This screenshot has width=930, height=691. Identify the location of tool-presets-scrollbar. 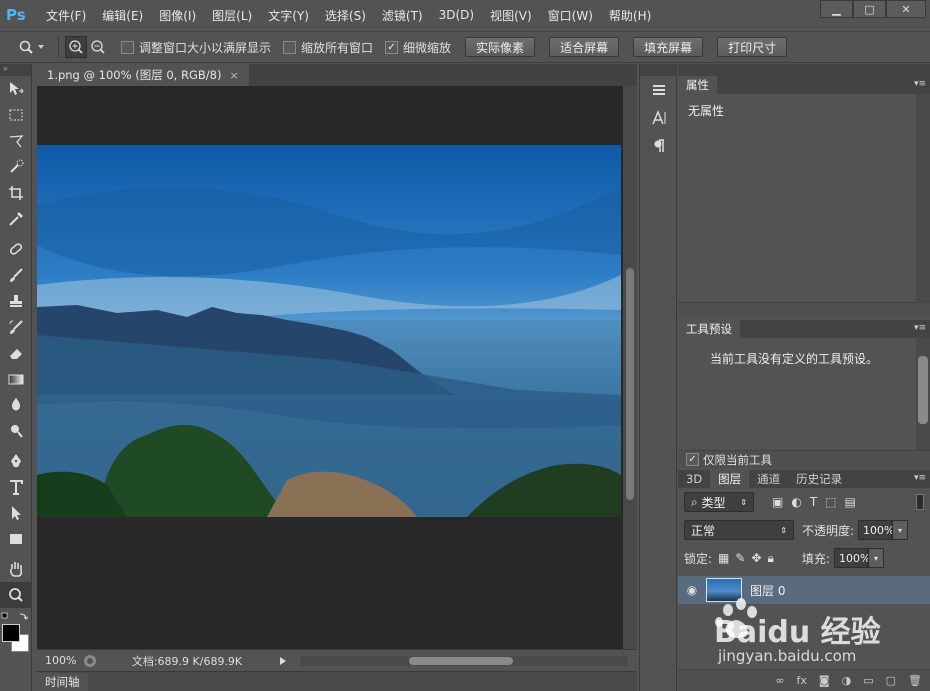
(923, 394).